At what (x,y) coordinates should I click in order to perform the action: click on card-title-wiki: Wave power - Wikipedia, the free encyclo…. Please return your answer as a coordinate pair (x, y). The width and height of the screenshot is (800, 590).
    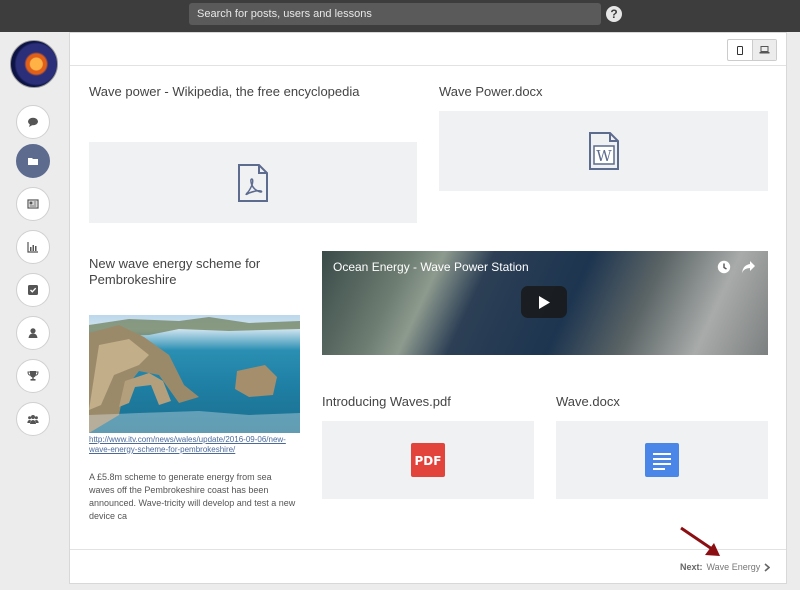
    Looking at the image, I should click on (239, 92).